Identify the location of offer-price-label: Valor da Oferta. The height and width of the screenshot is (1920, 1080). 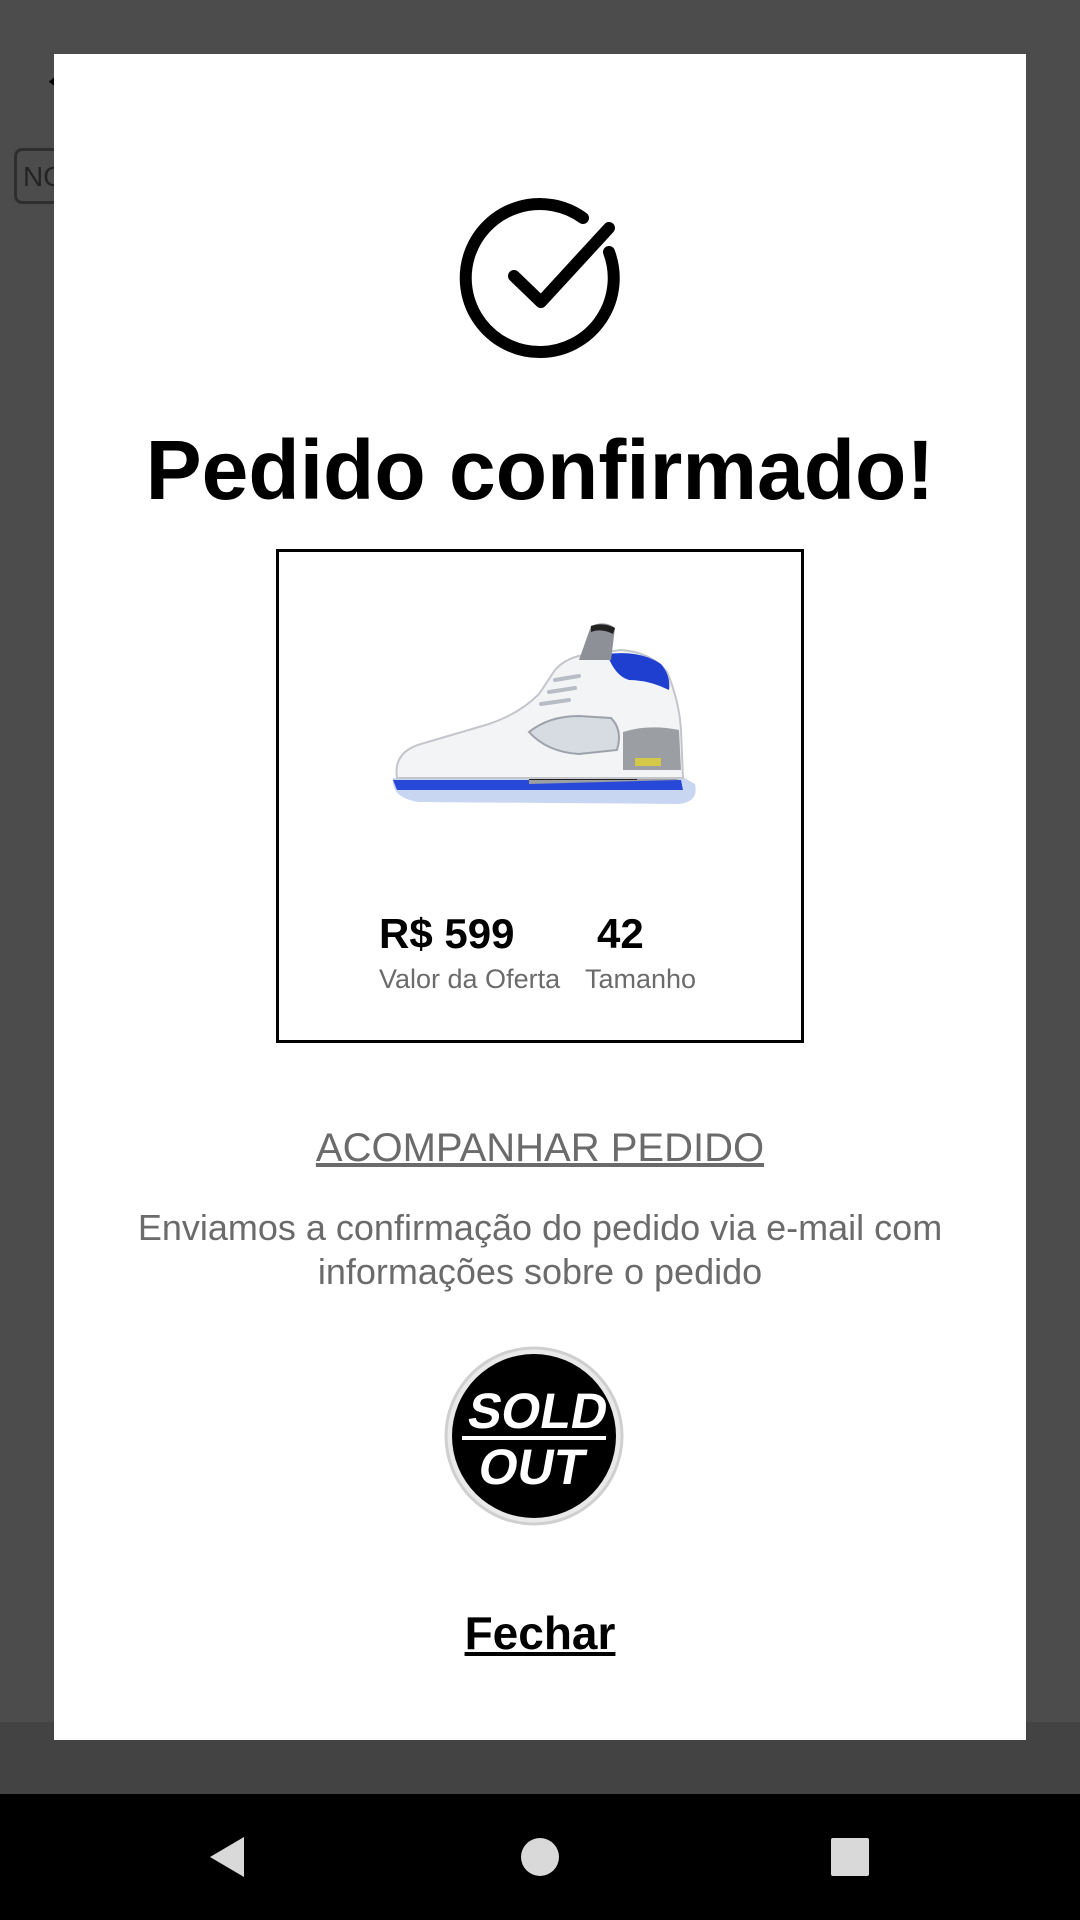
(470, 979).